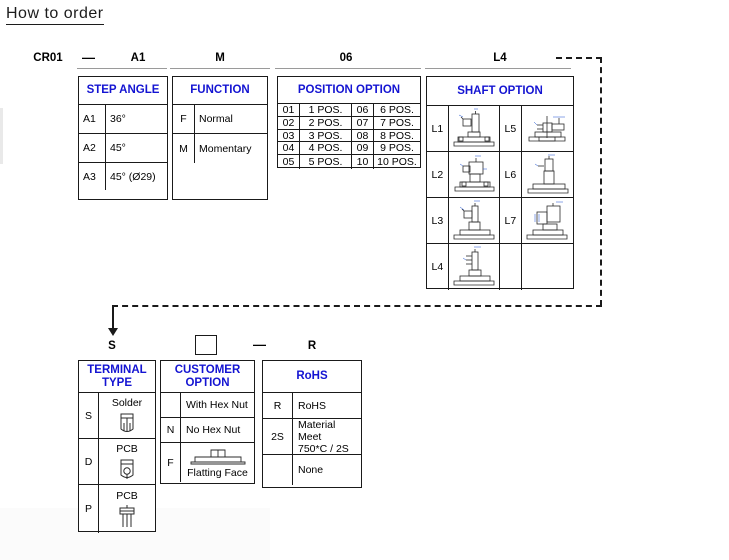  What do you see at coordinates (89, 415) in the screenshot?
I see `cell-code: S` at bounding box center [89, 415].